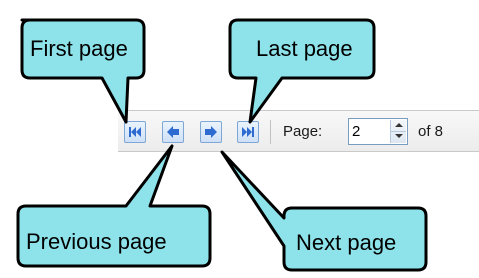 This screenshot has width=479, height=278. I want to click on callout-next-page-text: Next page, so click(346, 242).